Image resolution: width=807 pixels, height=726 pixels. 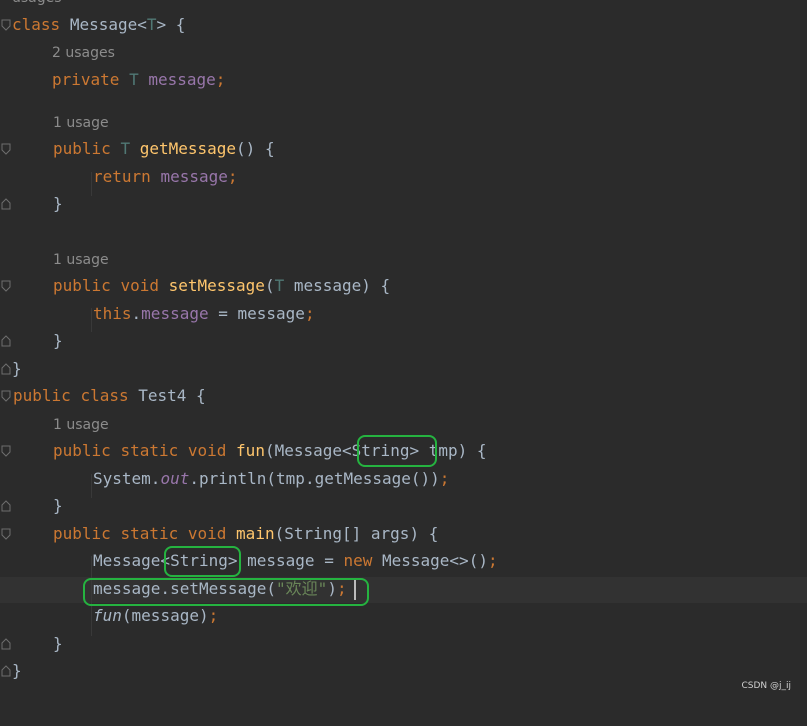 What do you see at coordinates (136, 313) in the screenshot?
I see `code-text: .` at bounding box center [136, 313].